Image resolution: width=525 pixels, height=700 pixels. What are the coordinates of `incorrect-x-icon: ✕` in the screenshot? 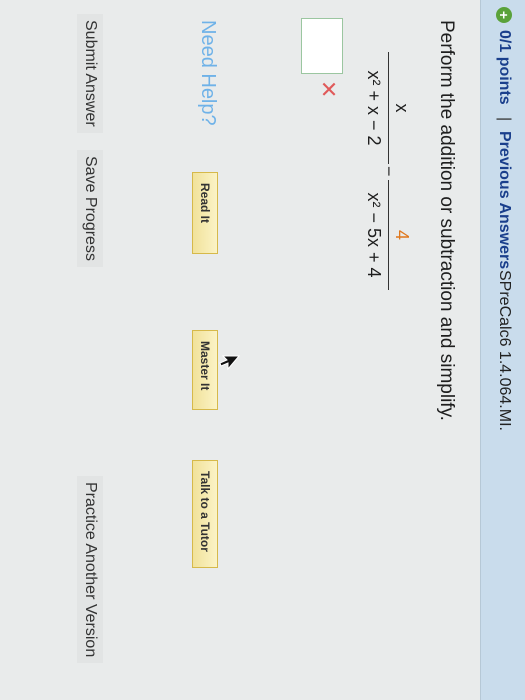 It's located at (328, 89).